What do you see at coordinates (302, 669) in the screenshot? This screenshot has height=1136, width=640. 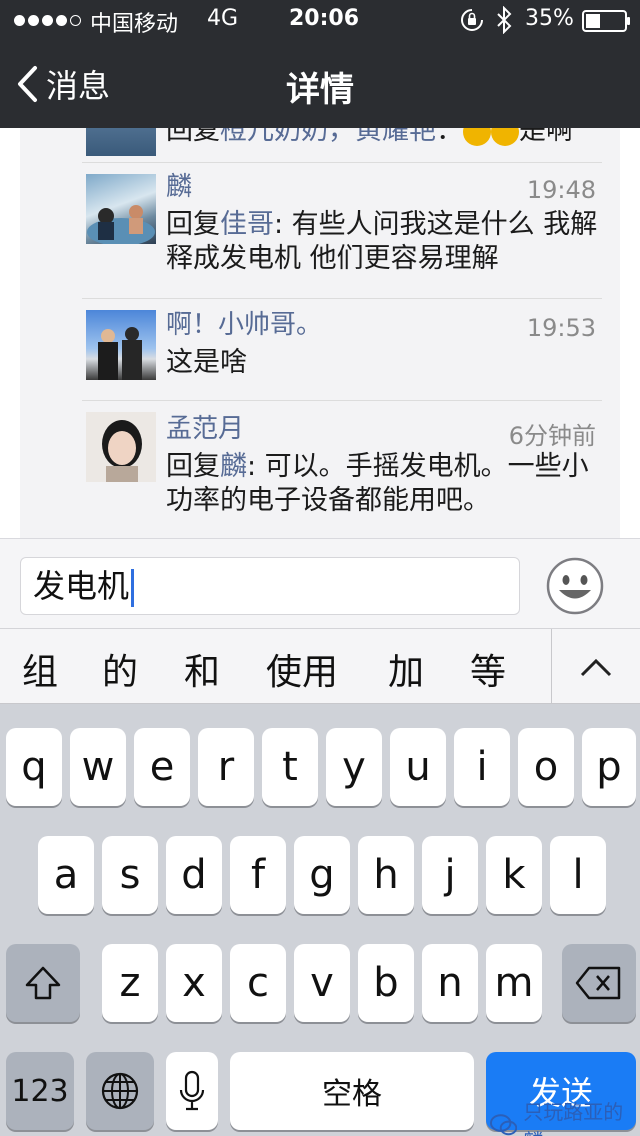 I see `candidate-word: 使用` at bounding box center [302, 669].